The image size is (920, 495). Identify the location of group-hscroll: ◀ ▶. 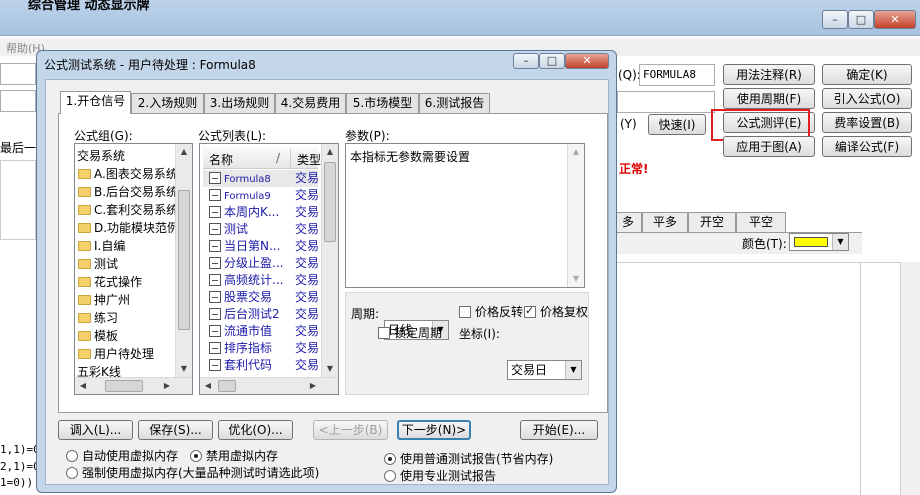
(133, 385).